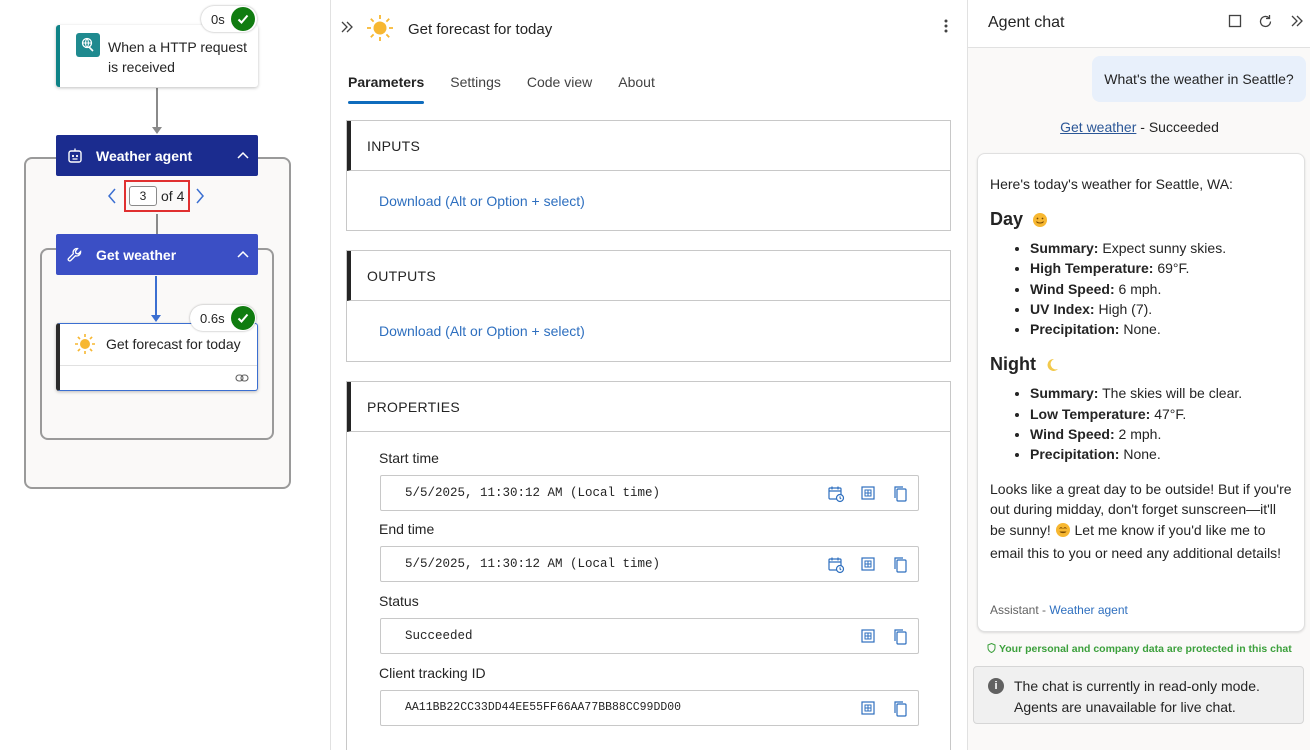  What do you see at coordinates (75, 156) in the screenshot?
I see `agent-bot-icon` at bounding box center [75, 156].